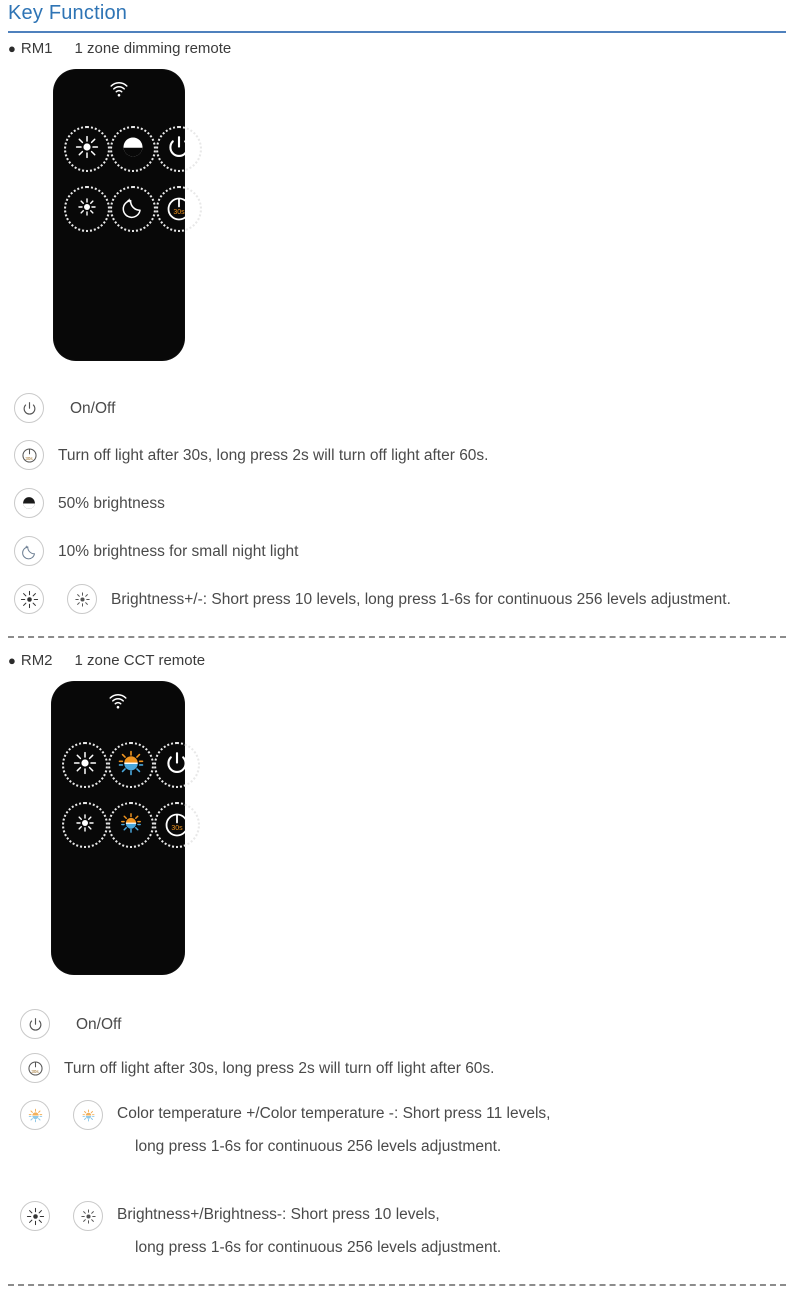 This screenshot has width=794, height=1296. What do you see at coordinates (153, 48) in the screenshot?
I see `section-name-rm1: 1 zone dimming remote` at bounding box center [153, 48].